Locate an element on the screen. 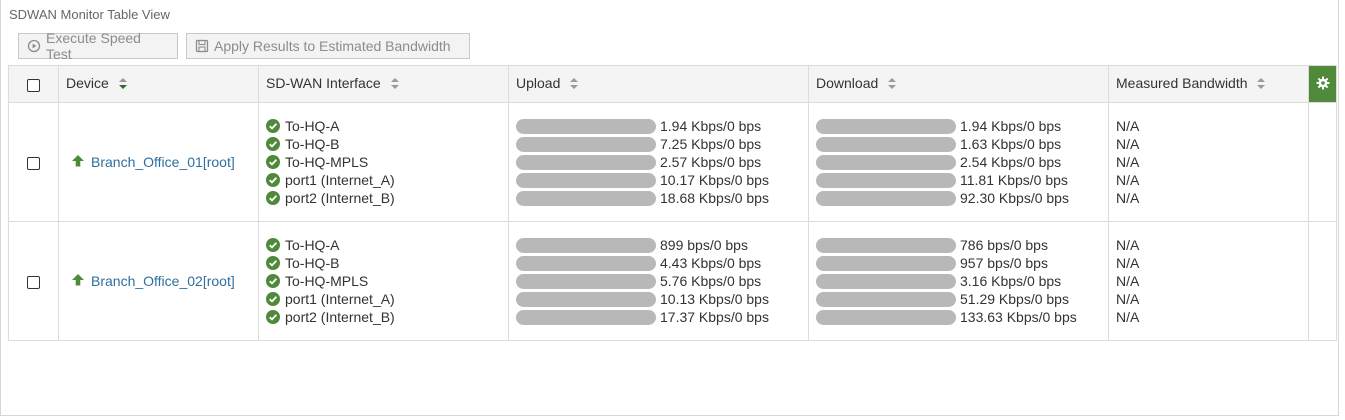 This screenshot has height=420, width=1345. device-cell: Branch_Office_01[root] is located at coordinates (158, 162).